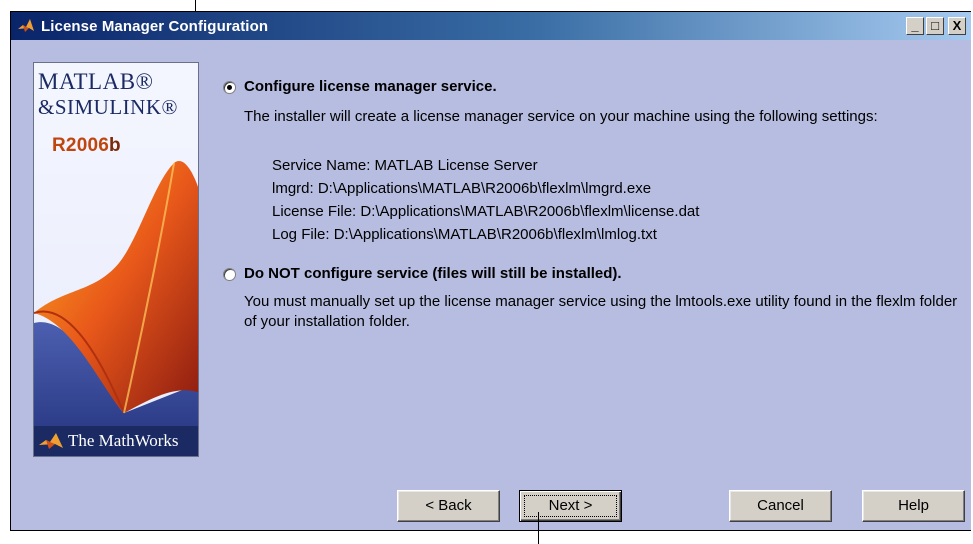  What do you see at coordinates (229, 274) in the screenshot?
I see `no-configure-service-radio` at bounding box center [229, 274].